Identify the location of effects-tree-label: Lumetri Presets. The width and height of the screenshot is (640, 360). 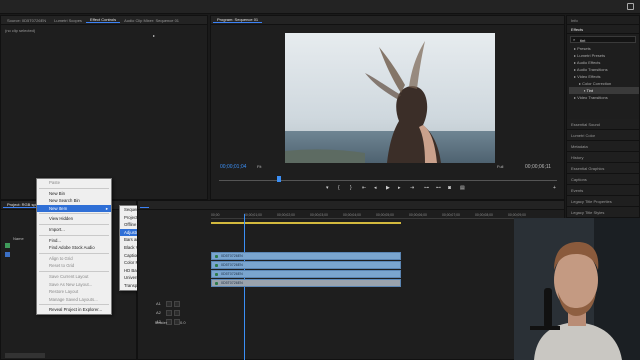
(591, 55).